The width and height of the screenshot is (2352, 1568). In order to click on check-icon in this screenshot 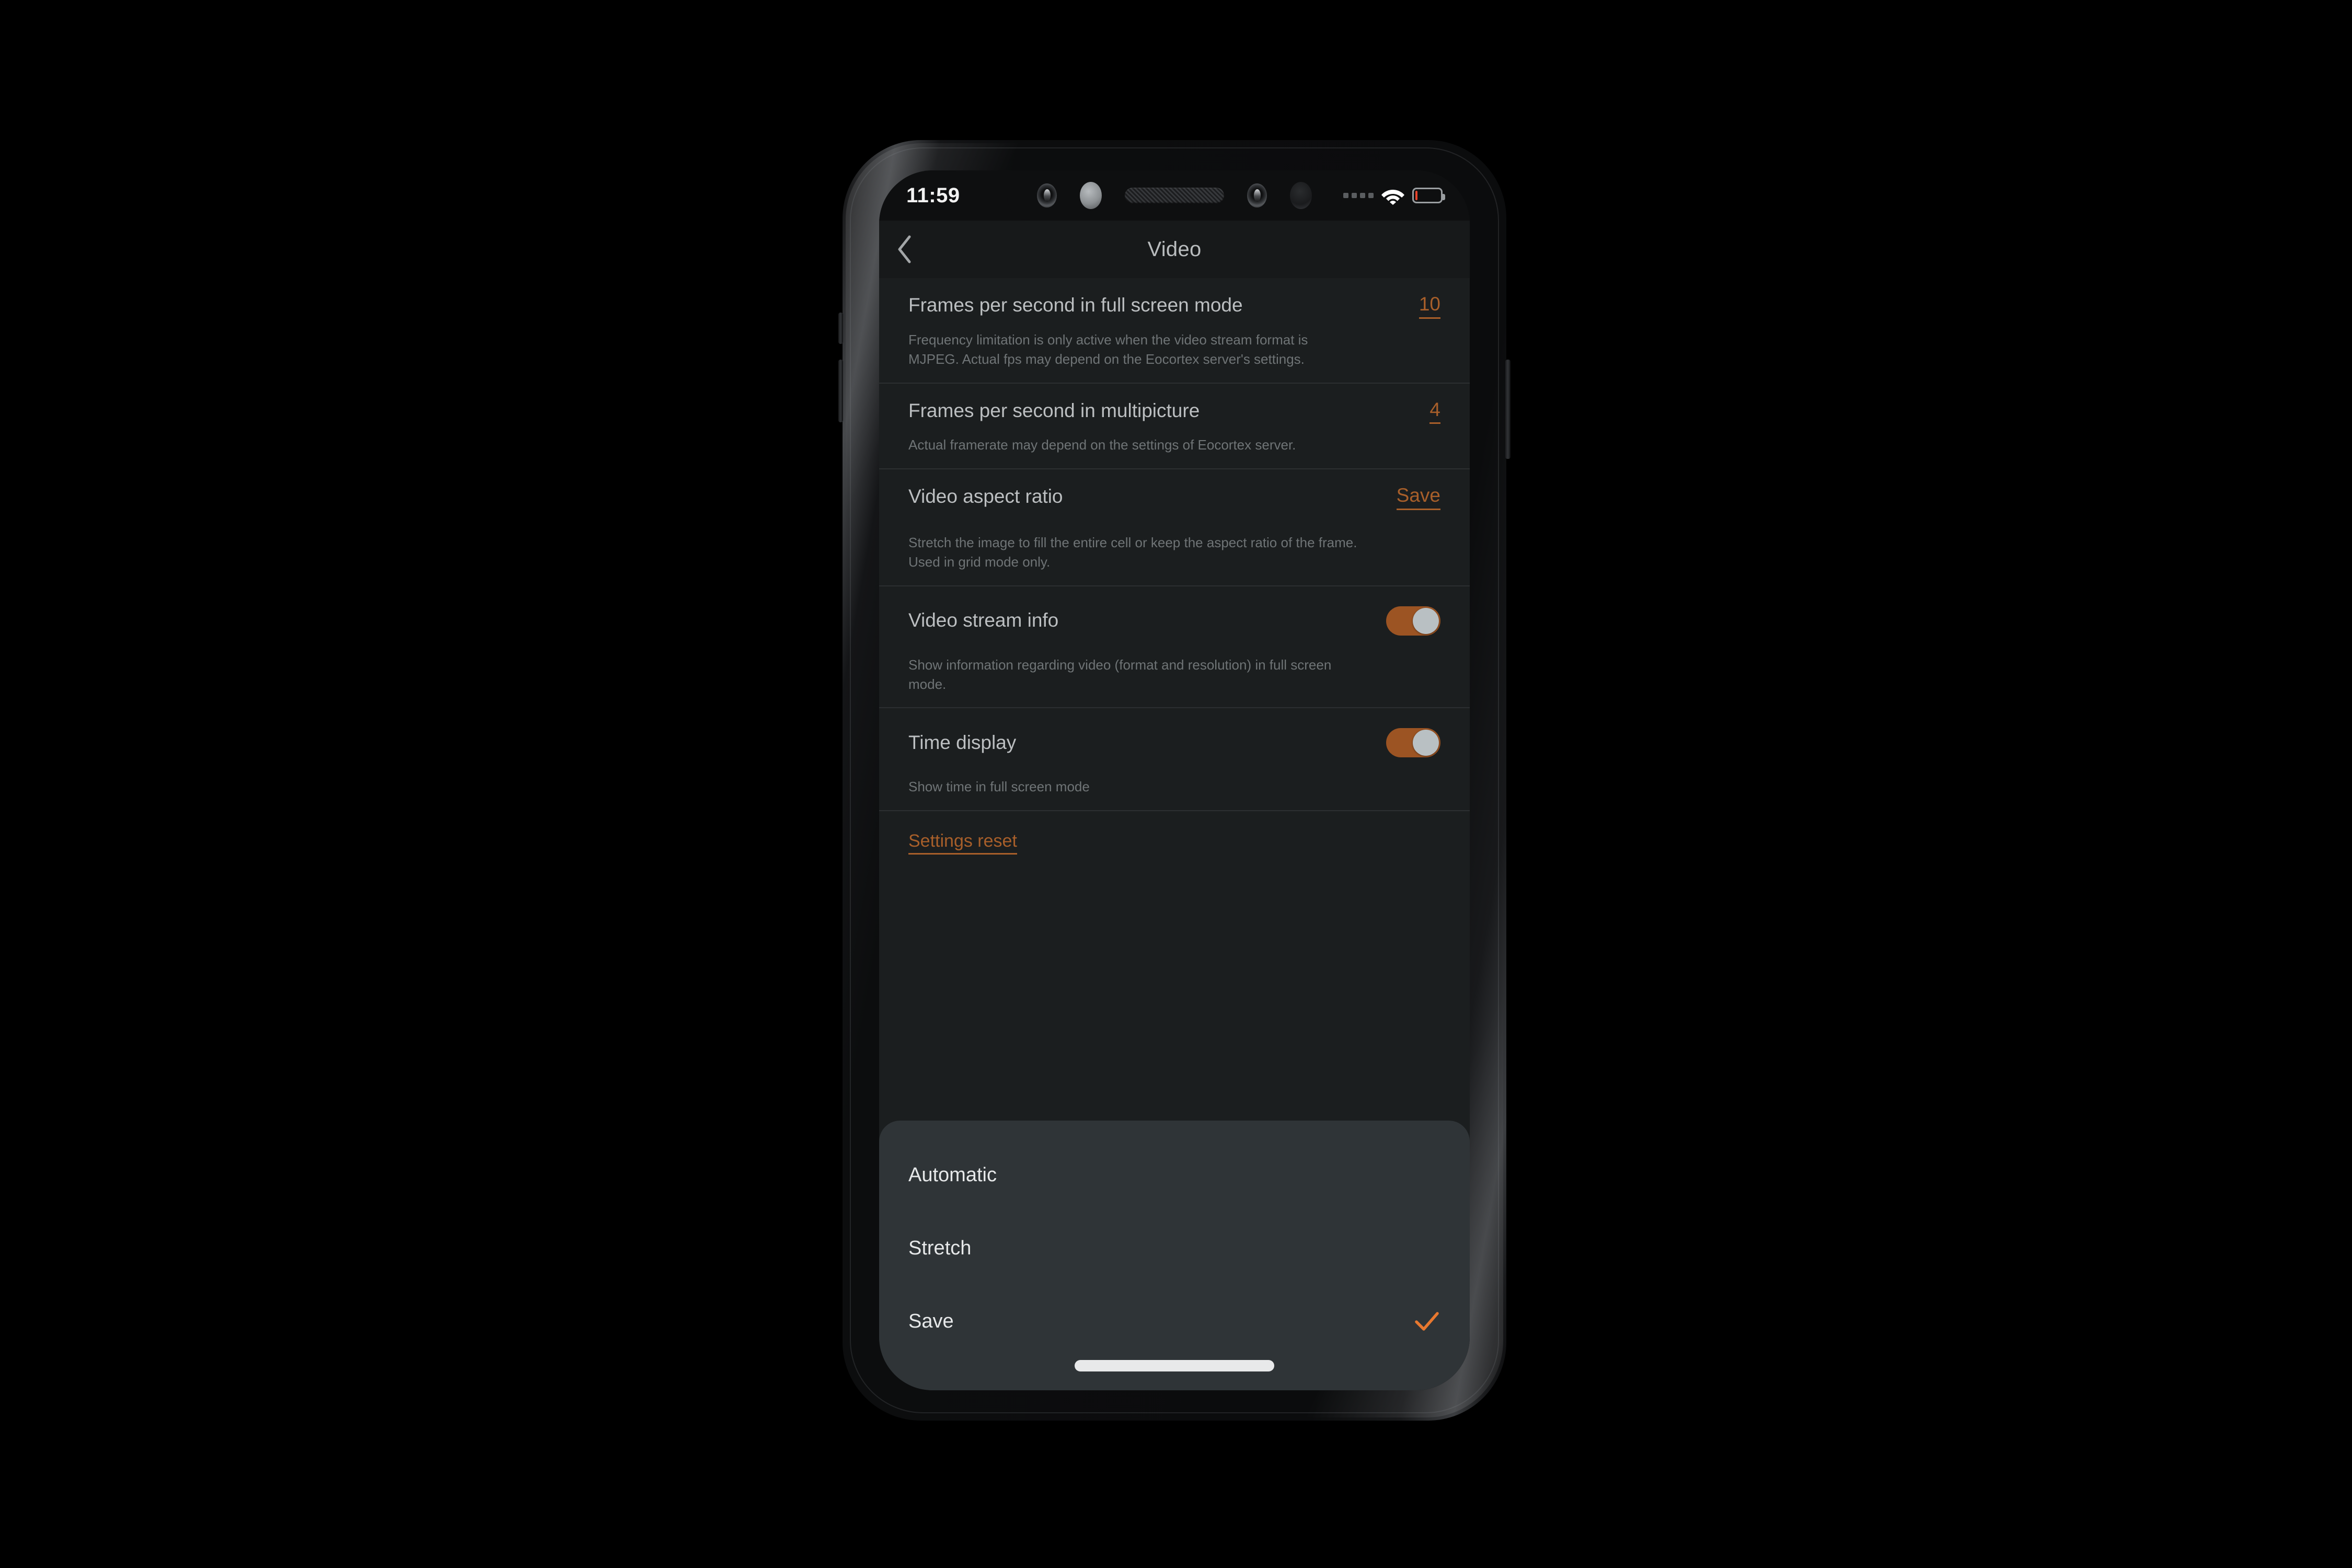, I will do `click(1427, 1321)`.